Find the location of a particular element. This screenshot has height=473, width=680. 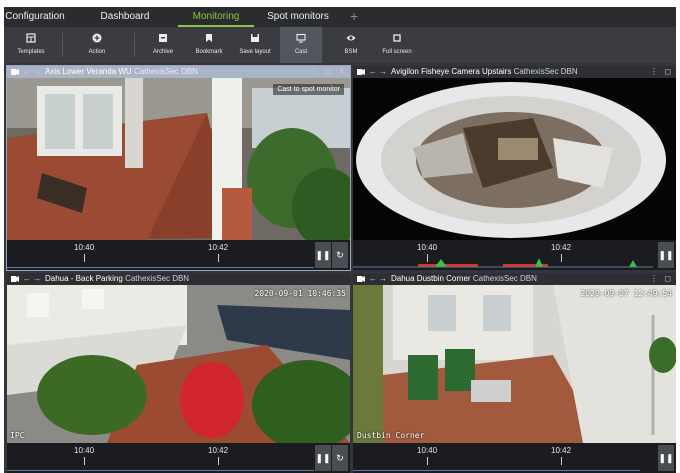

camera-name: Dahua - Back Parking is located at coordinates (84, 278).